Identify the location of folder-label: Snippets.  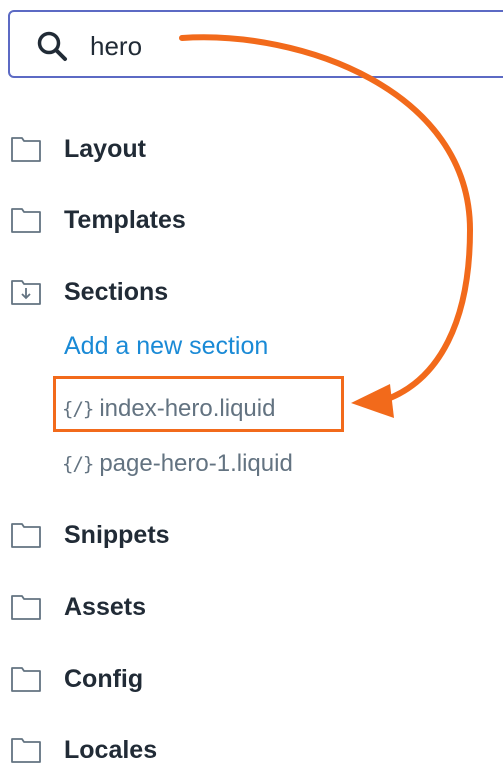
(117, 534).